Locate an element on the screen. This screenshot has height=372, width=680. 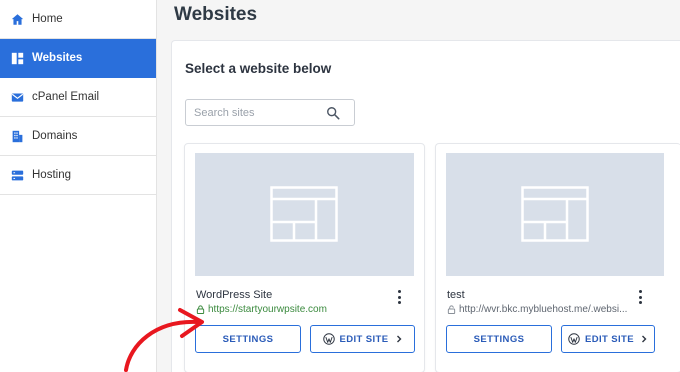
site-name: test is located at coordinates (456, 295).